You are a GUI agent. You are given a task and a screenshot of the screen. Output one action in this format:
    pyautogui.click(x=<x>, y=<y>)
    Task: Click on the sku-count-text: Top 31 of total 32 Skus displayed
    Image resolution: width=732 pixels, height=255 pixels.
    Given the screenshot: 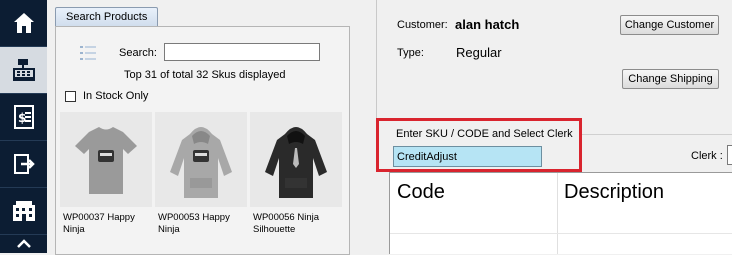 What is the action you would take?
    pyautogui.click(x=205, y=75)
    